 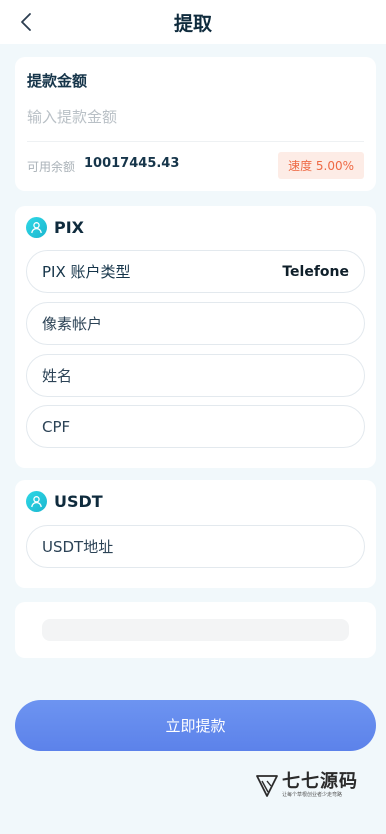 I want to click on usdt-card: USDT, so click(x=195, y=534).